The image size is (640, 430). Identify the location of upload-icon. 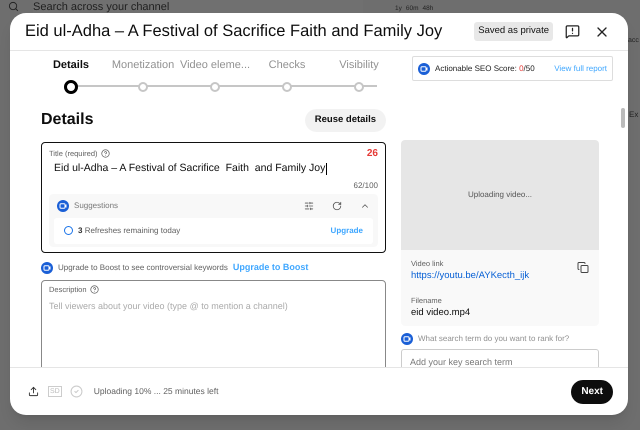
(33, 391).